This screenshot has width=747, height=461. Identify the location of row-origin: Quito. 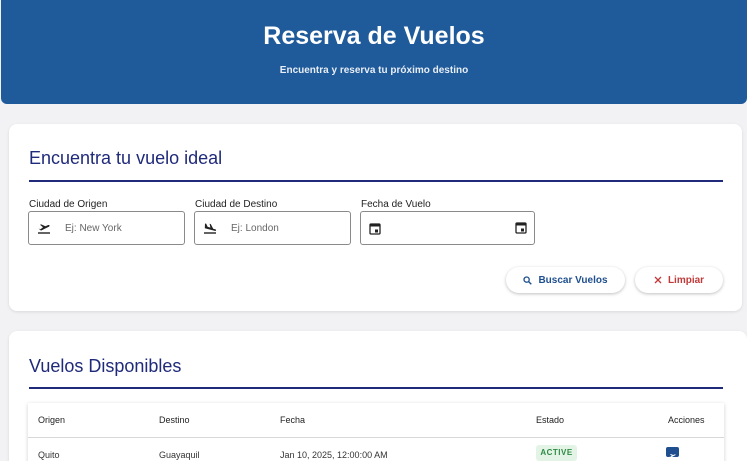
(49, 455).